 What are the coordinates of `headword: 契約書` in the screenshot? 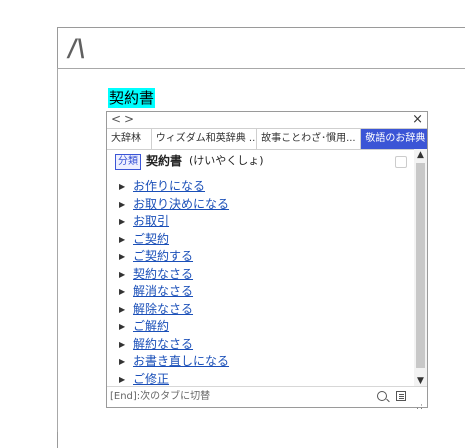 It's located at (164, 161).